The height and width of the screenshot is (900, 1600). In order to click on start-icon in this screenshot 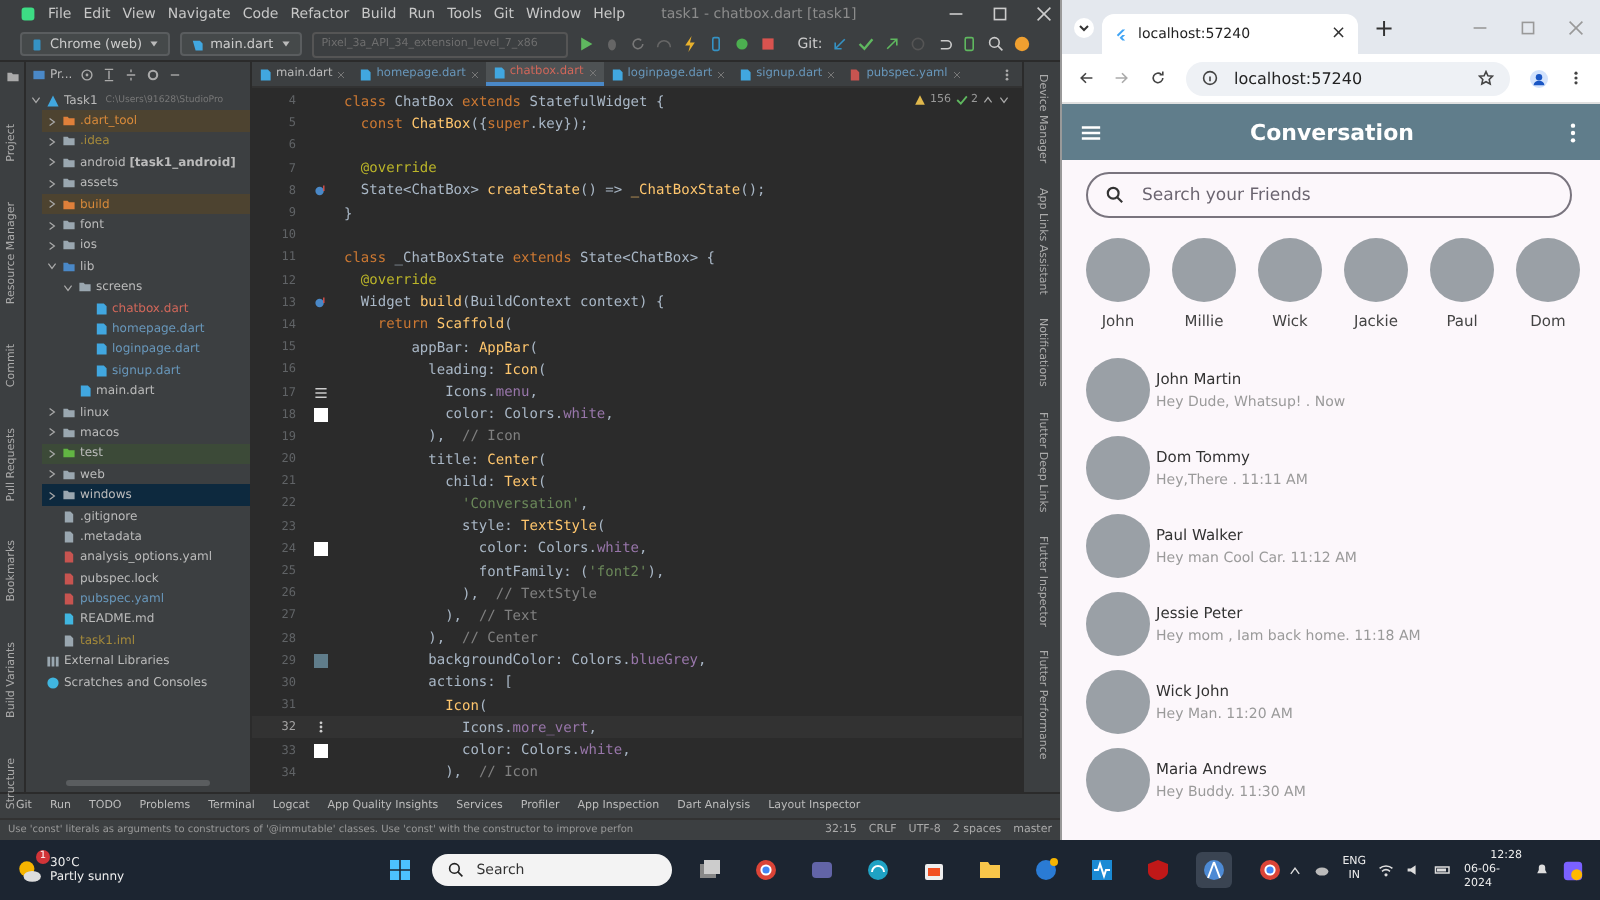, I will do `click(400, 870)`.